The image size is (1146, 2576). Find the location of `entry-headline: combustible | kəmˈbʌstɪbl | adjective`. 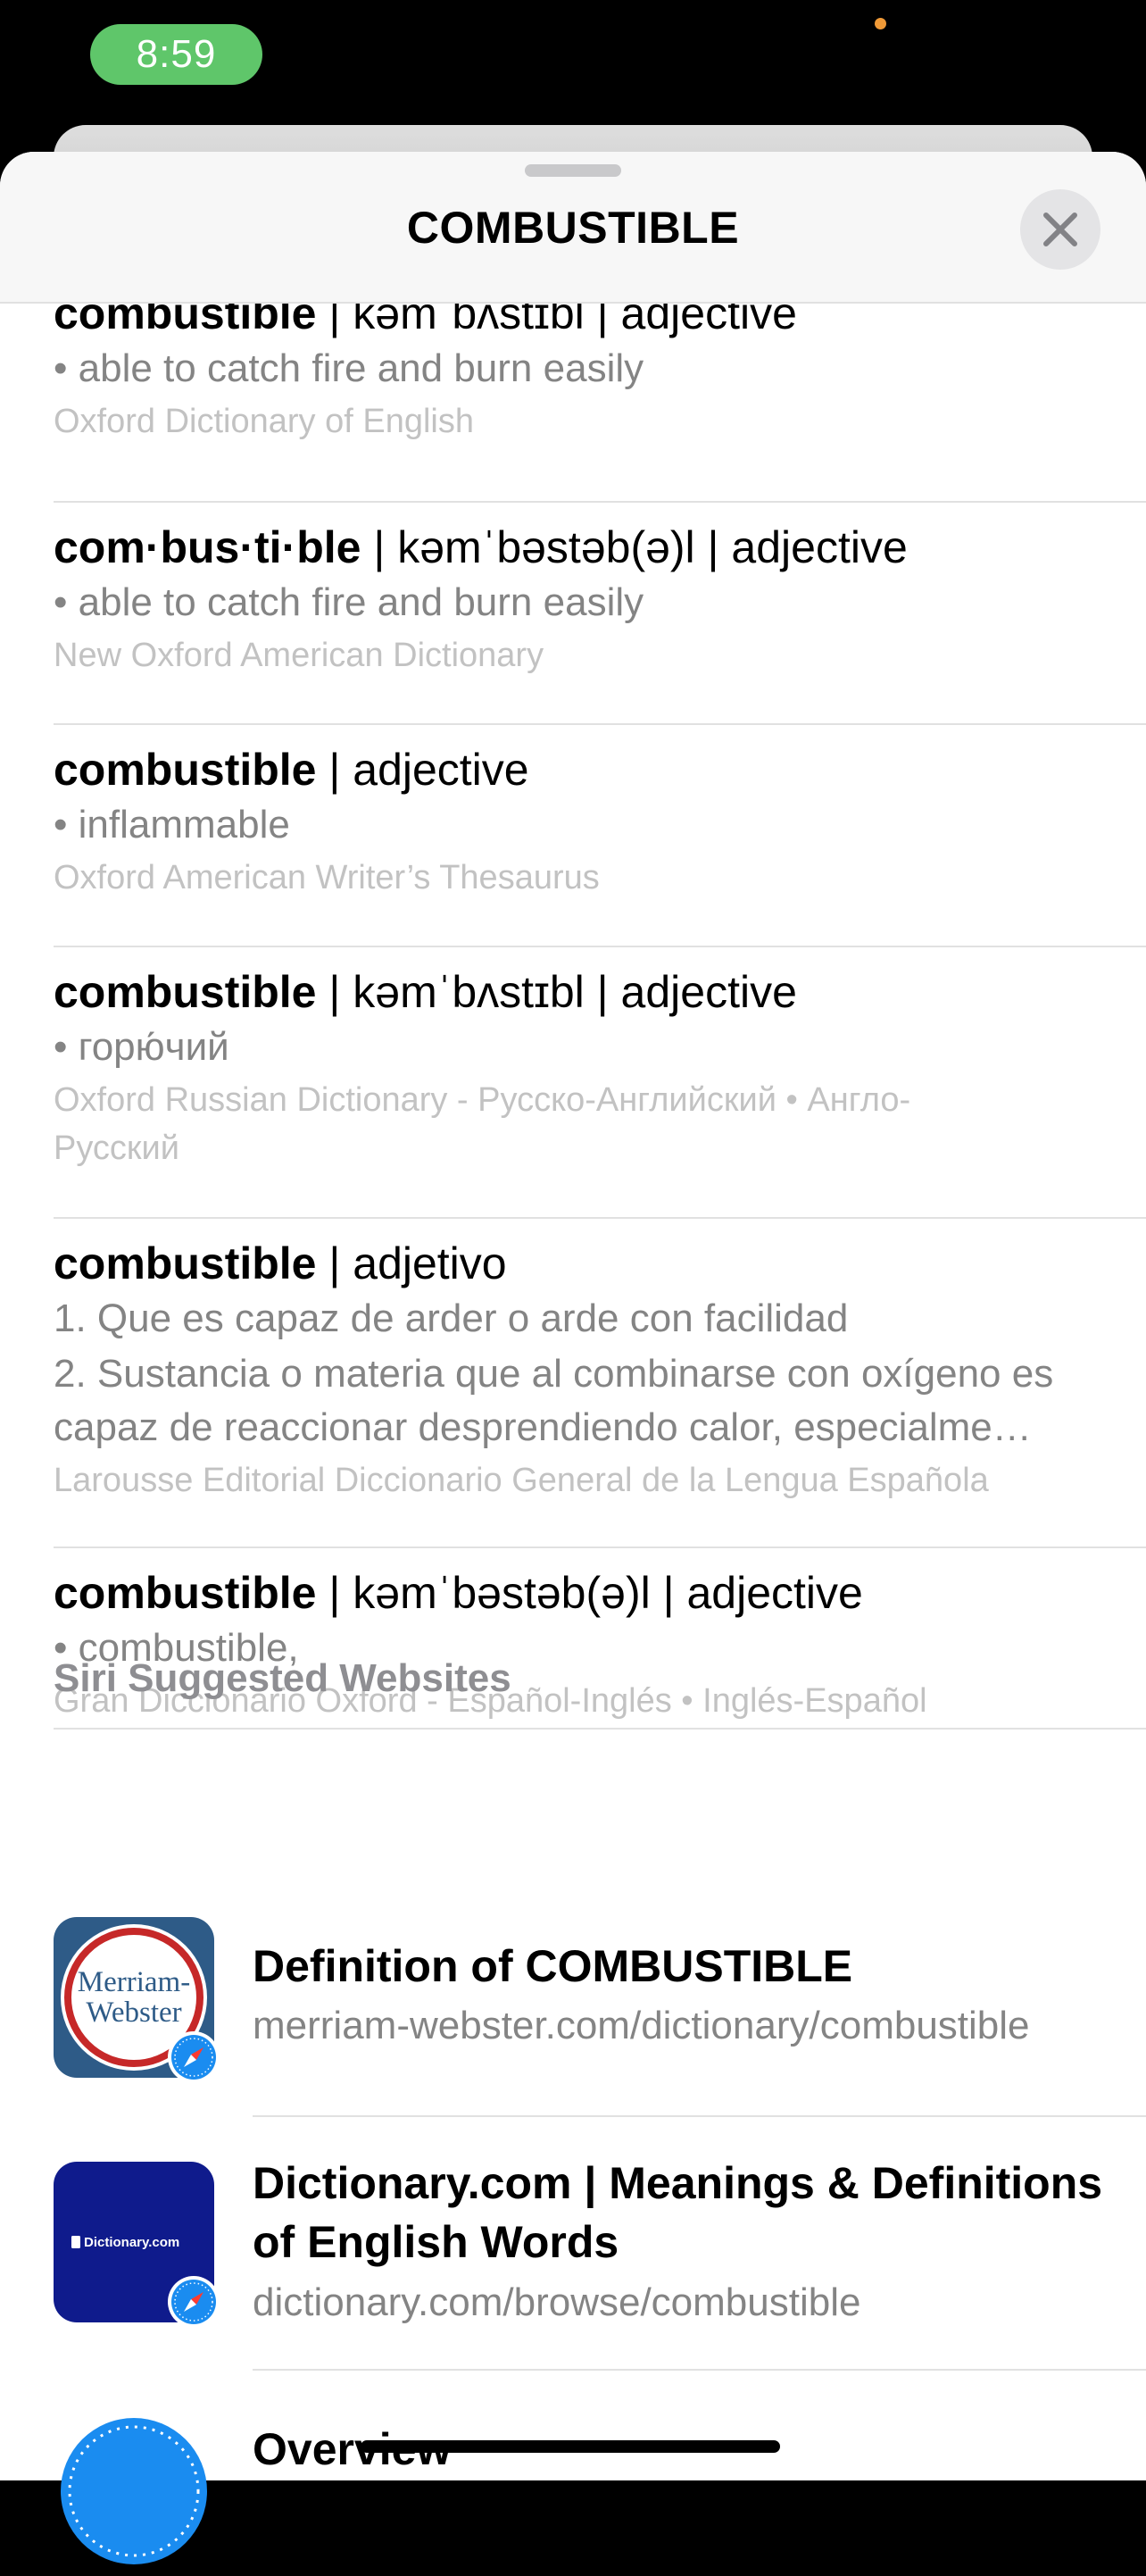

entry-headline: combustible | kəmˈbʌstɪbl | adjective is located at coordinates (500, 992).